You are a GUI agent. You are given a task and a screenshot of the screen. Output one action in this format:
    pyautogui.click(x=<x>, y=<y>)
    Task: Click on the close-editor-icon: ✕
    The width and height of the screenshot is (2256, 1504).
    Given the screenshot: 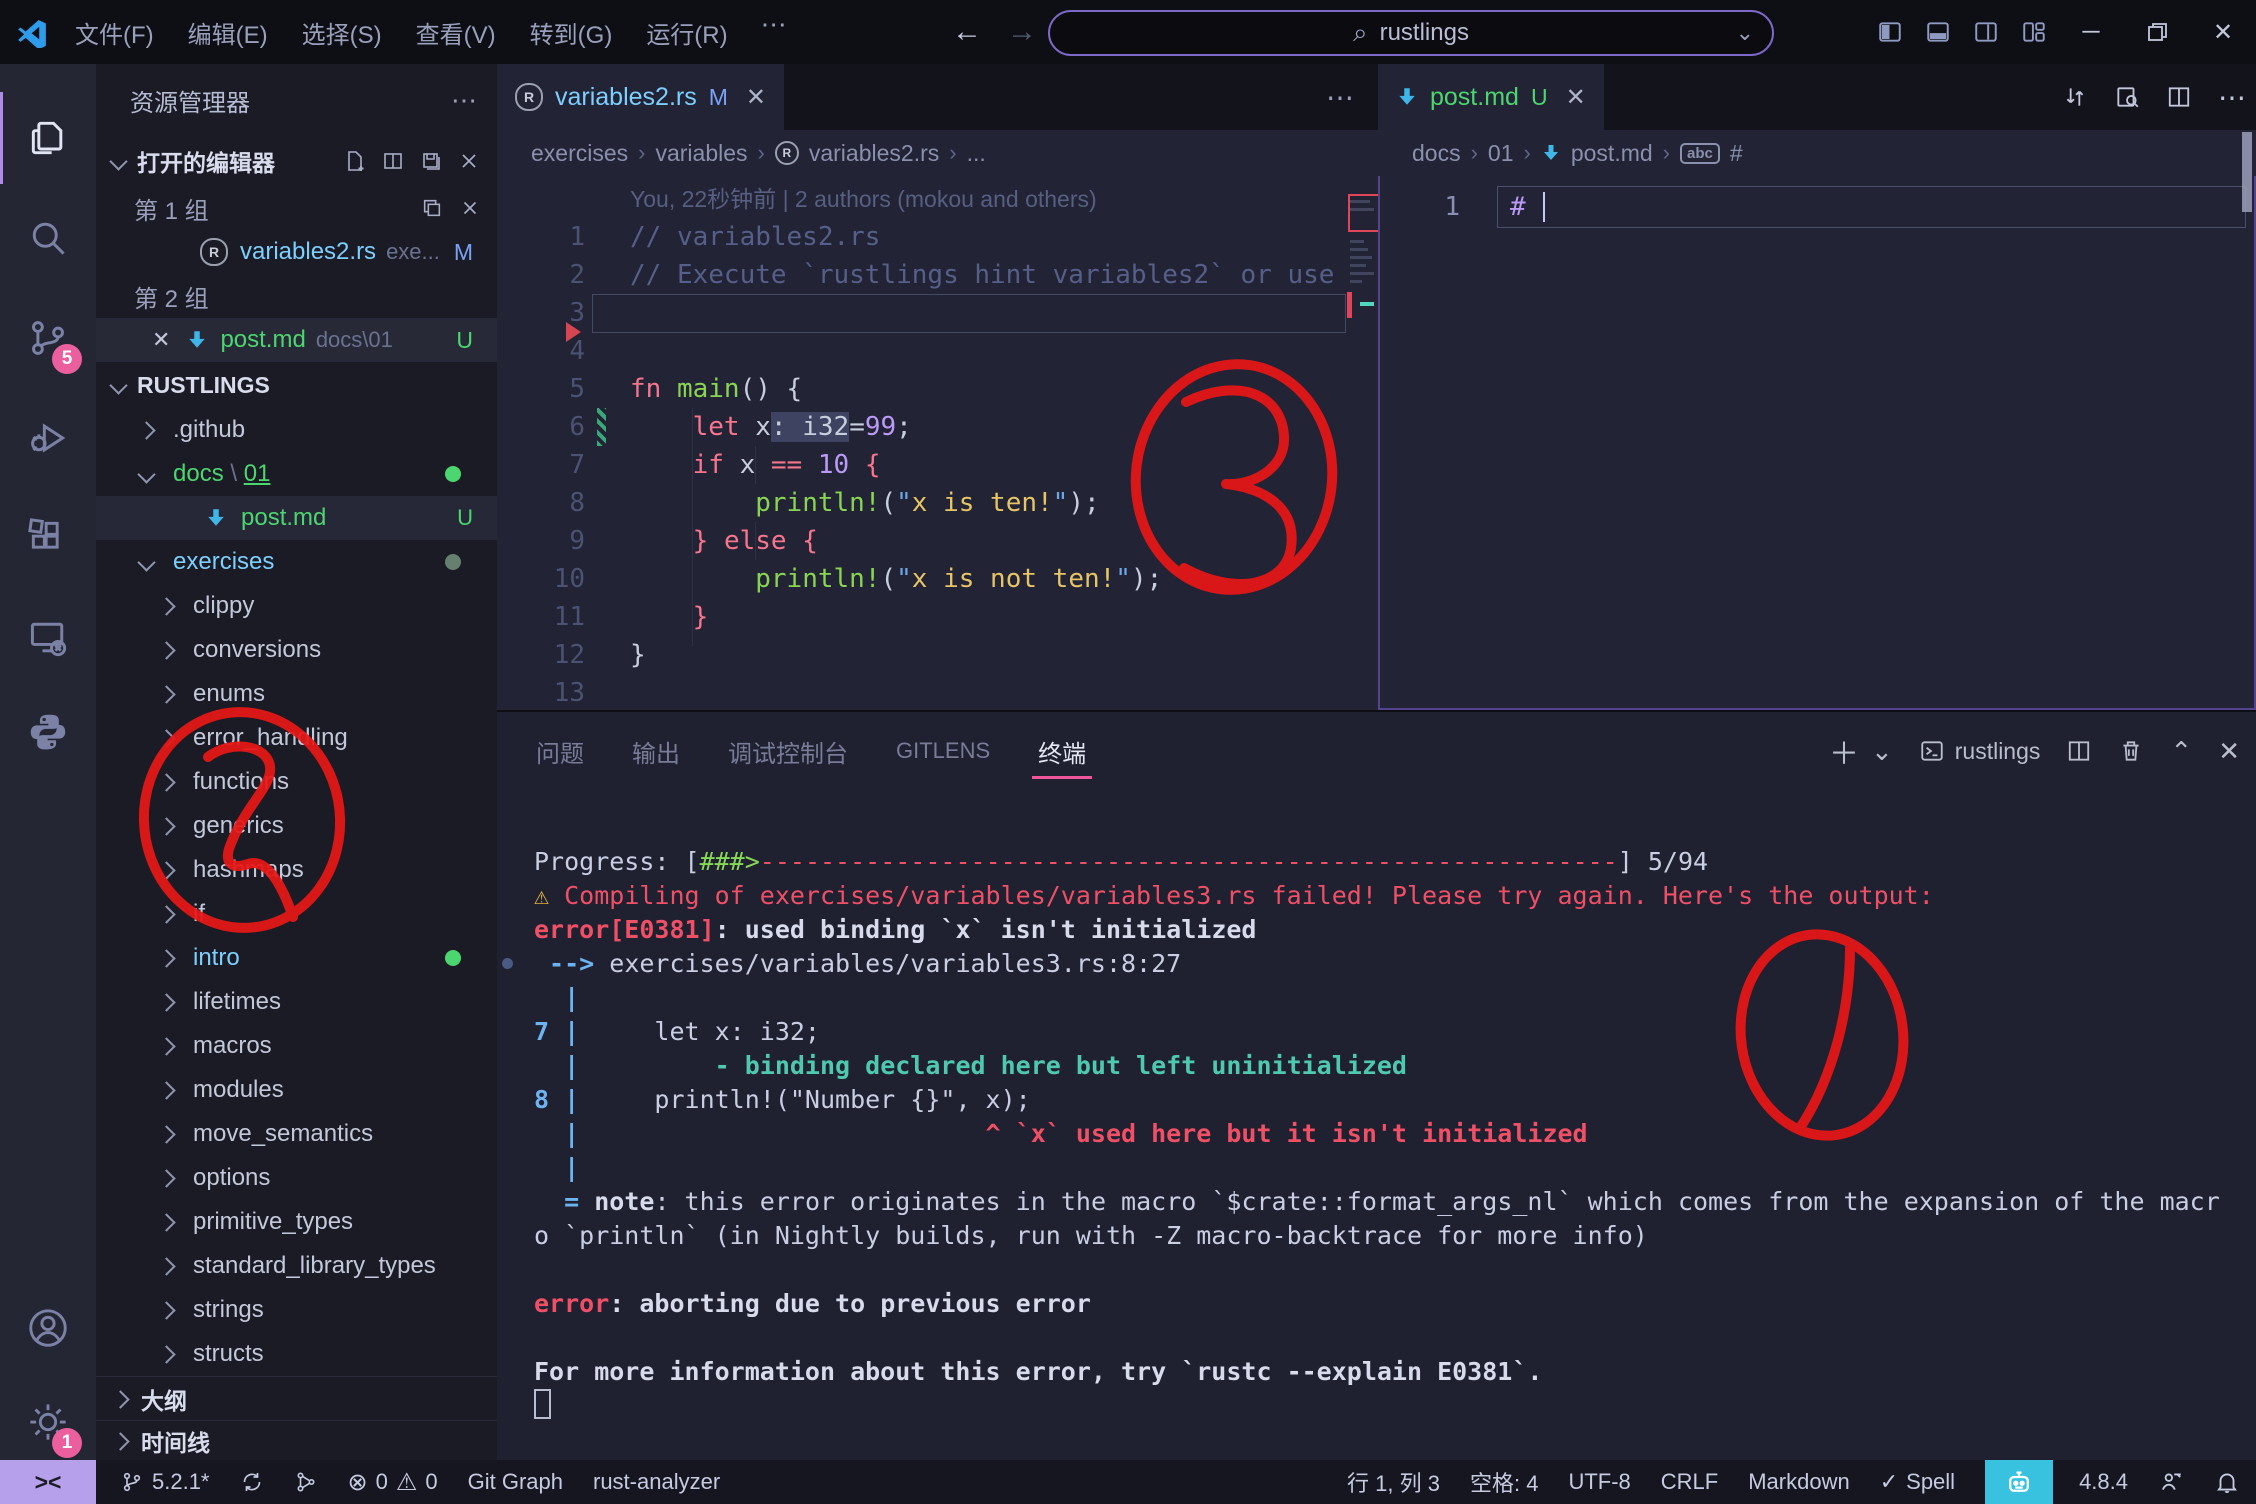 What is the action you would take?
    pyautogui.click(x=161, y=340)
    